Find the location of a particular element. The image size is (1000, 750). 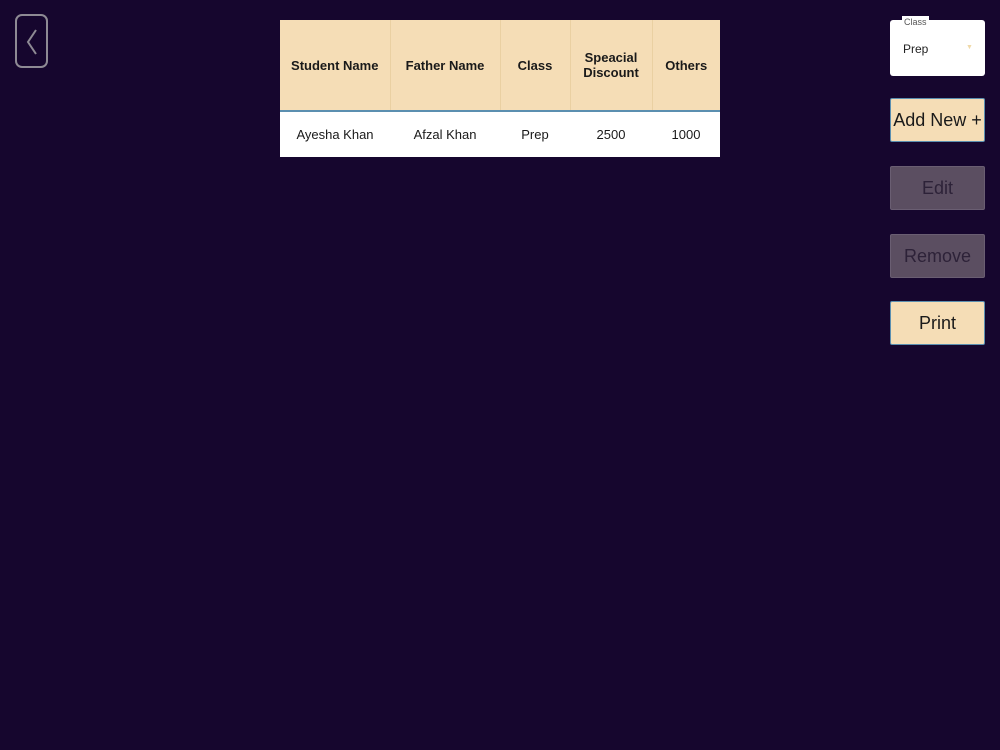

column-header-special-discount: Speacial Discount is located at coordinates (611, 66).